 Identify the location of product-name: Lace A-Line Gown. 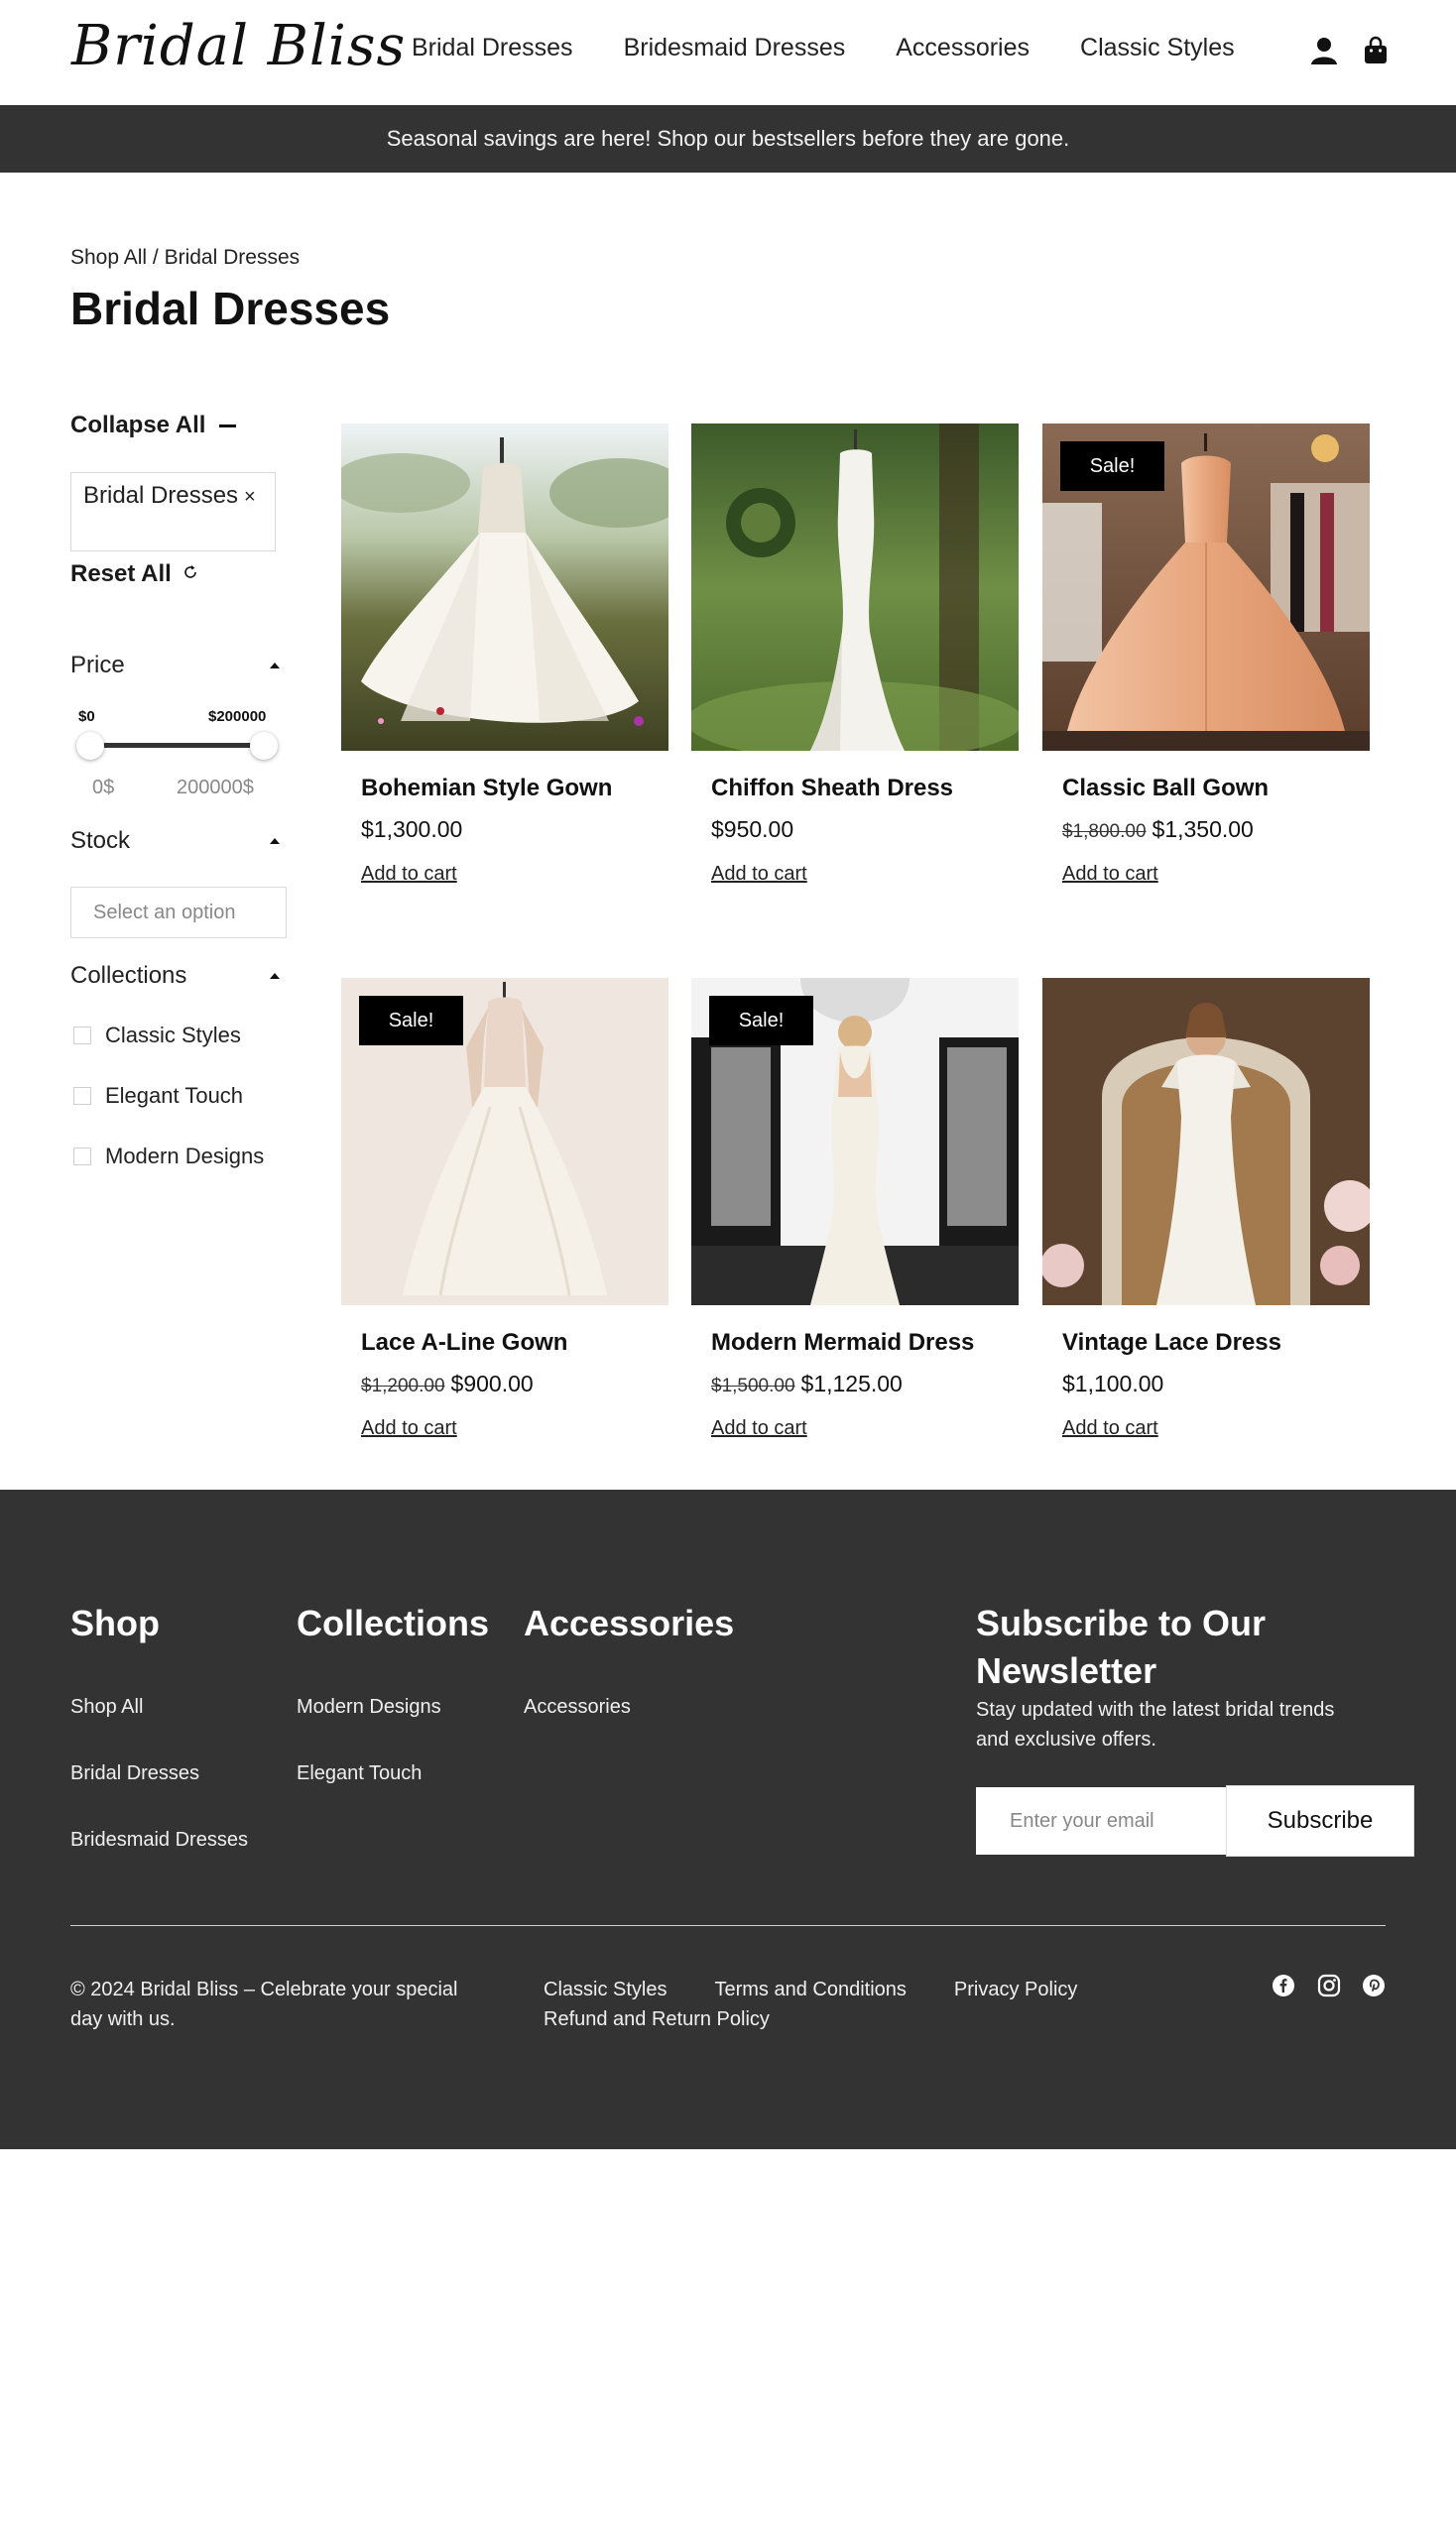
(464, 1343).